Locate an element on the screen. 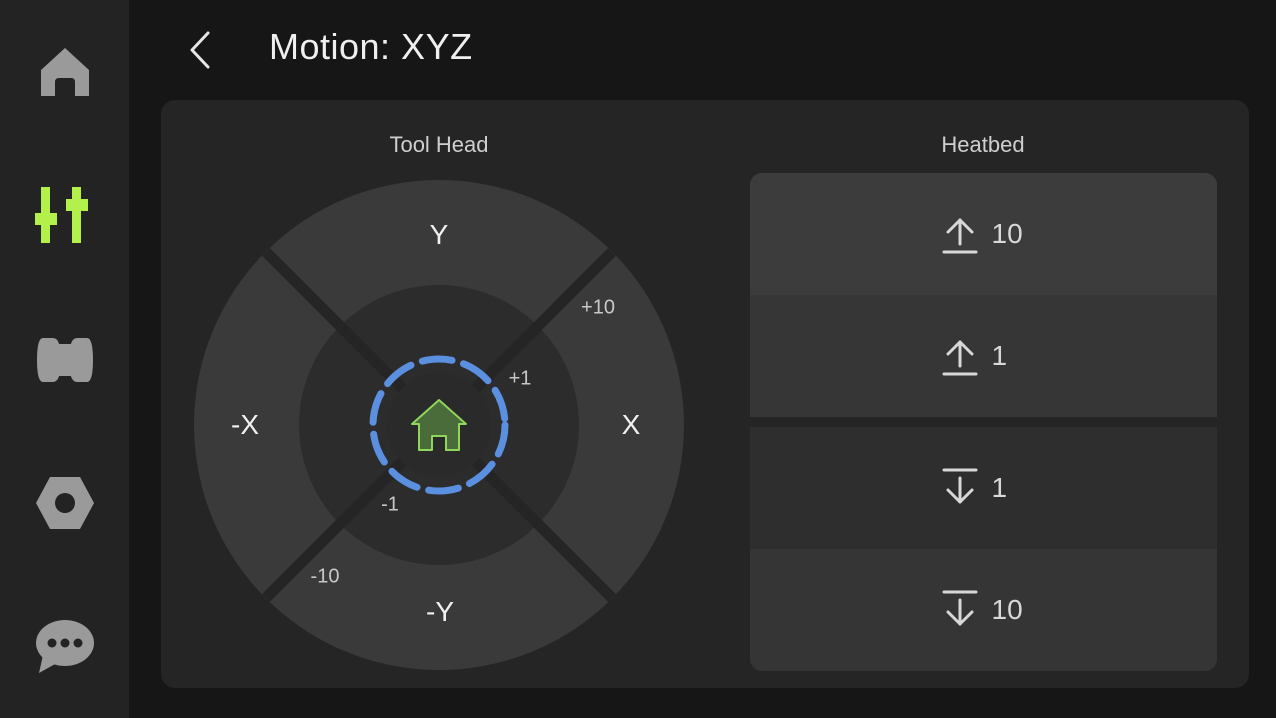 The image size is (1276, 718). bed-up-10-button: 10 is located at coordinates (983, 234).